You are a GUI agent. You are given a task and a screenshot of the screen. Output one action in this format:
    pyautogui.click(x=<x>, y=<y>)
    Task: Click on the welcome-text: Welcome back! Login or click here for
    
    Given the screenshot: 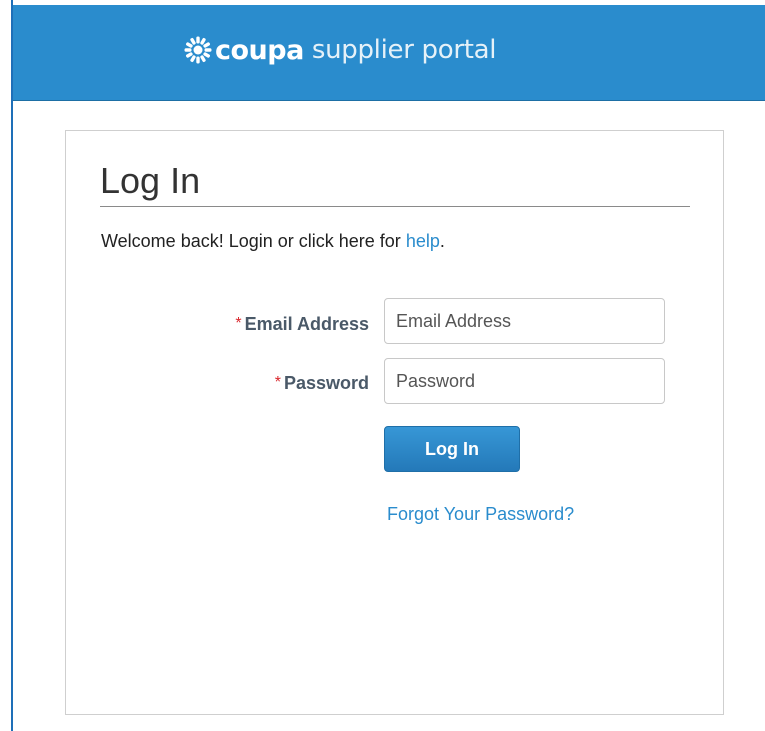 What is the action you would take?
    pyautogui.click(x=251, y=241)
    